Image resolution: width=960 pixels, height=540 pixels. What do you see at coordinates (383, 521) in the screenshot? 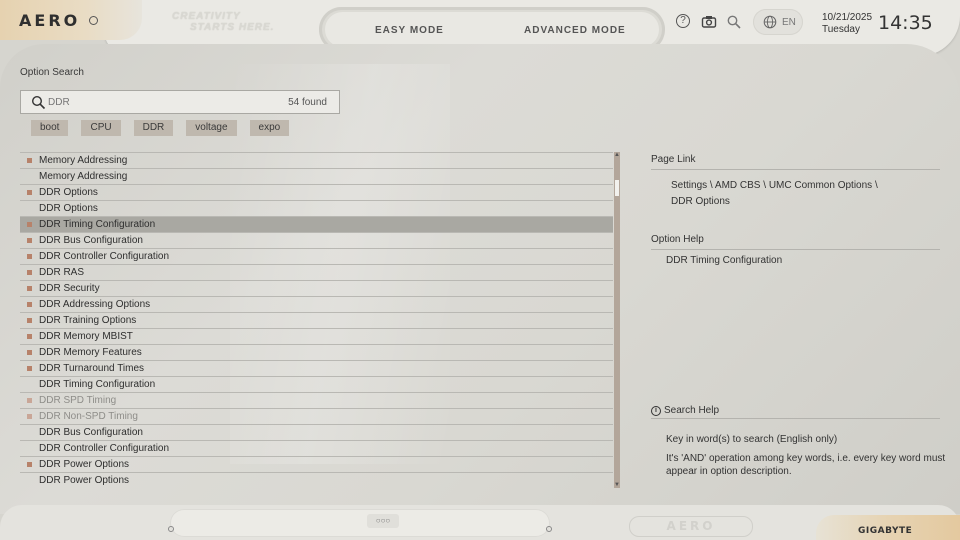
I see `footer-menu-dots: ○○○` at bounding box center [383, 521].